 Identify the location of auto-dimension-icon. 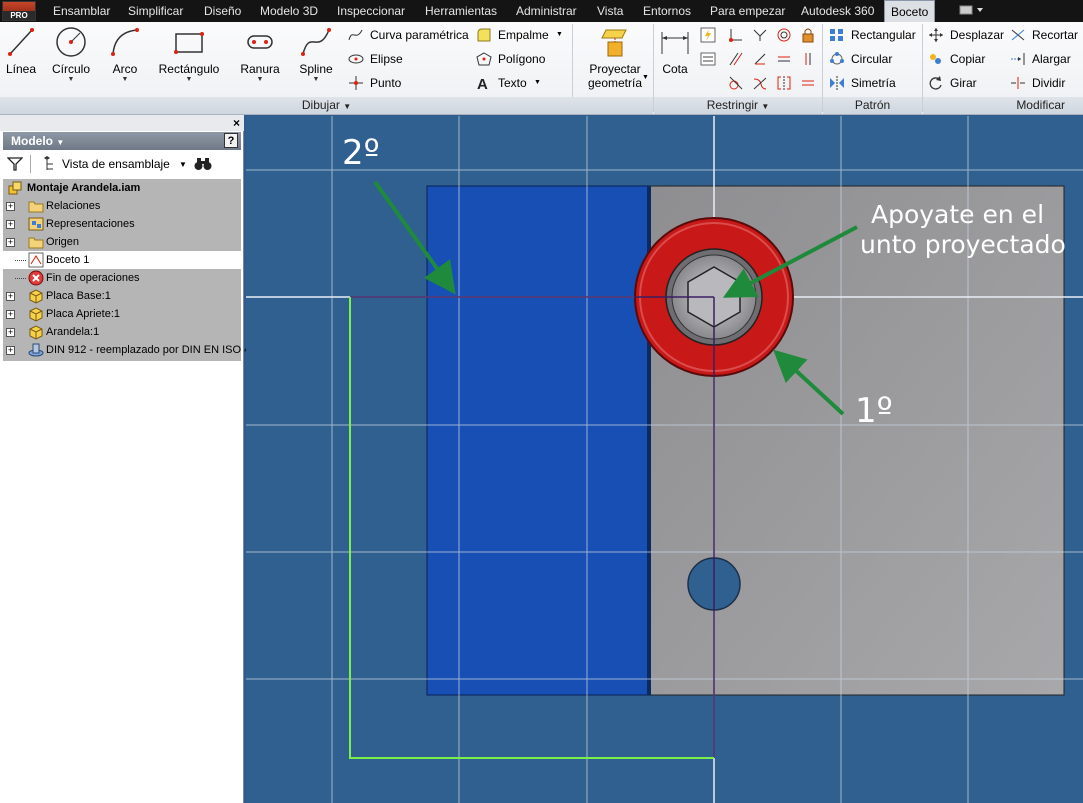
(708, 35).